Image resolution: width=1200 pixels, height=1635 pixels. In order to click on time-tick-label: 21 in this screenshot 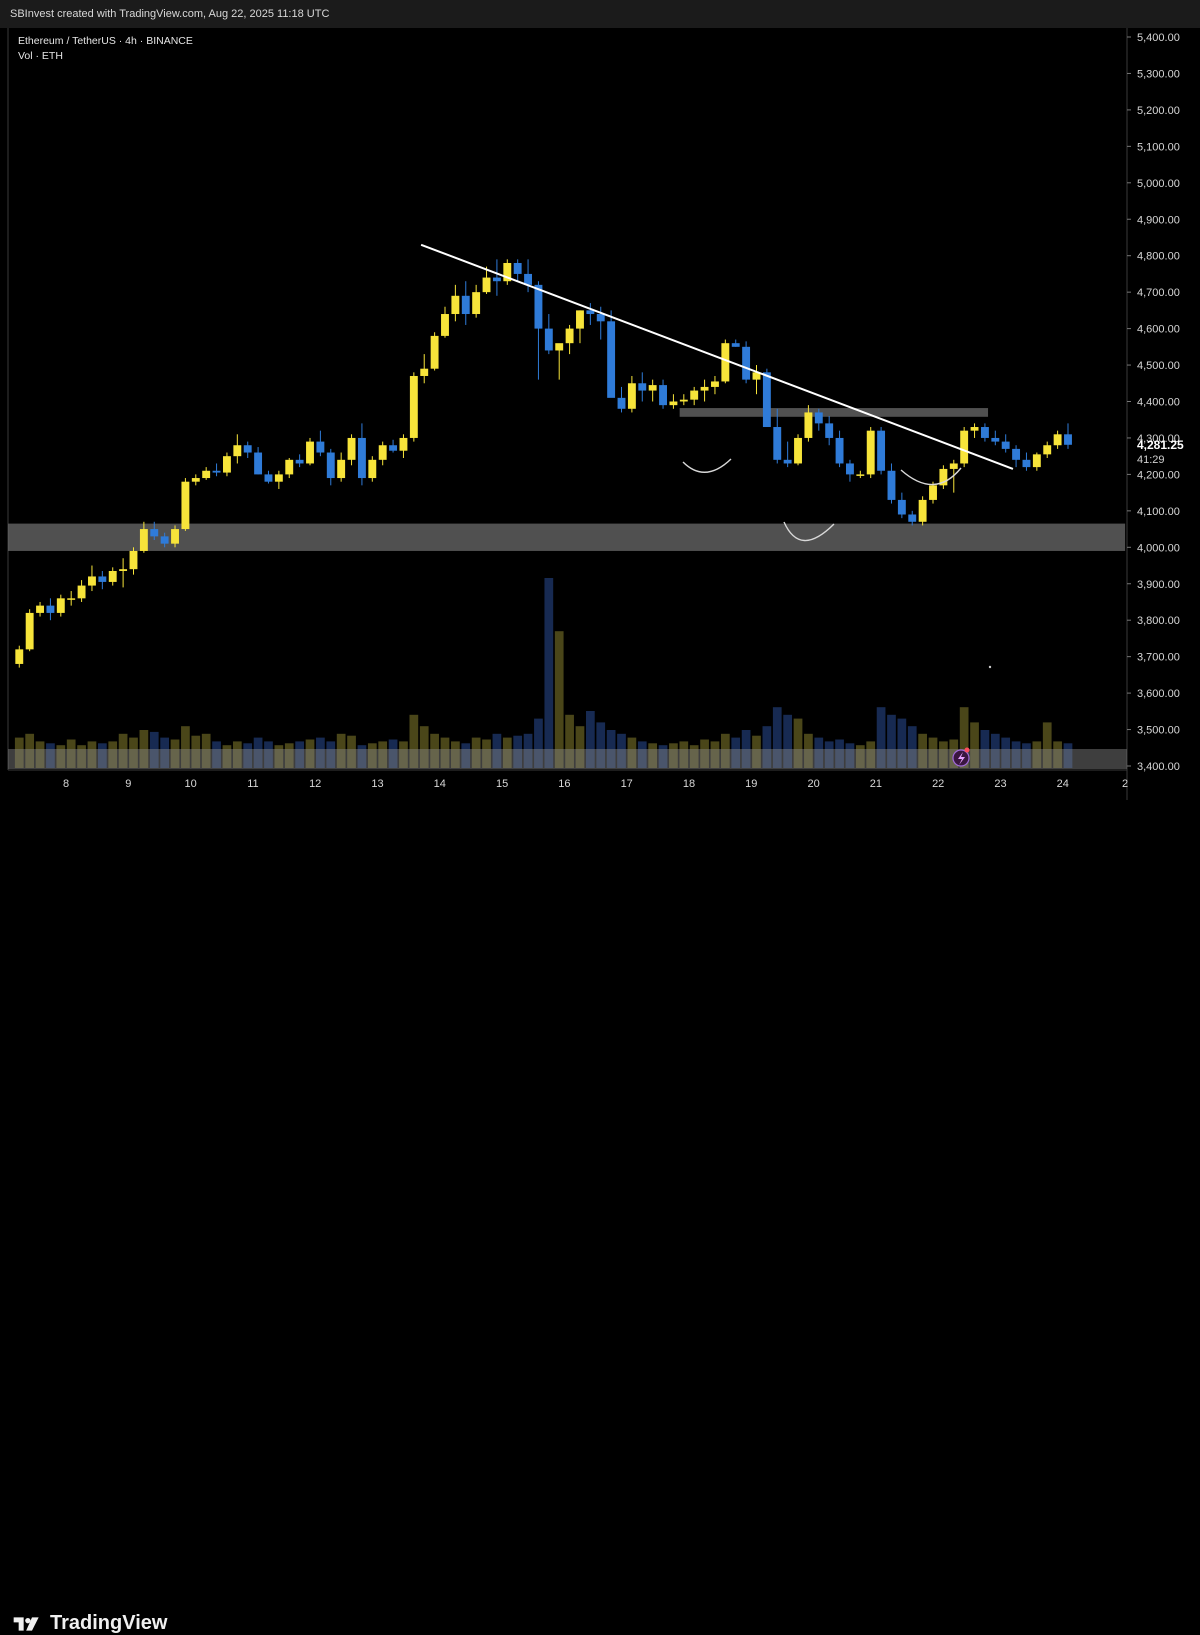, I will do `click(876, 784)`.